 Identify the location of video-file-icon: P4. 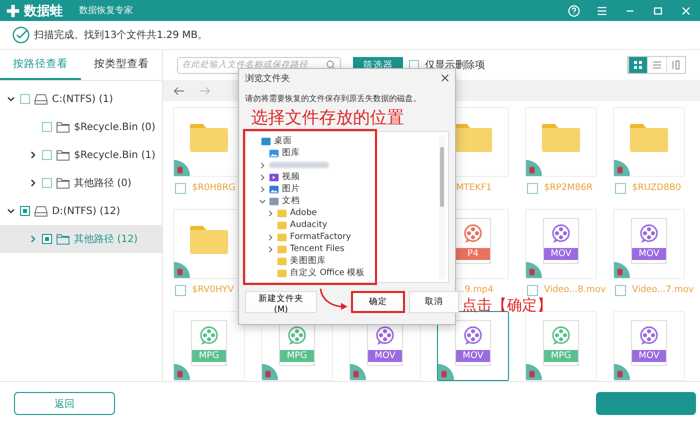
(473, 241).